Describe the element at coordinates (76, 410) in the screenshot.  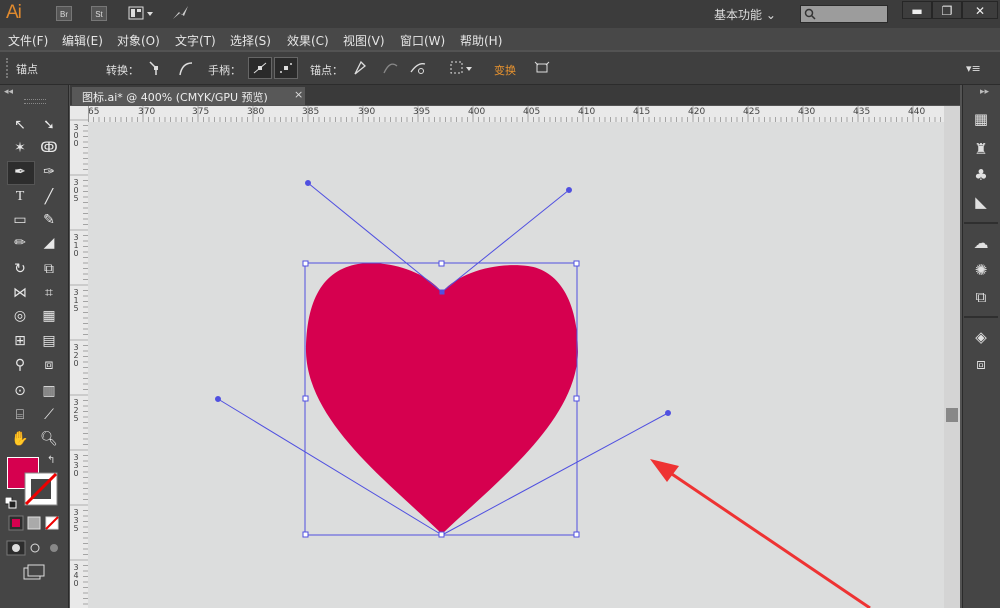
I see `ruler-tick-label: 325` at that location.